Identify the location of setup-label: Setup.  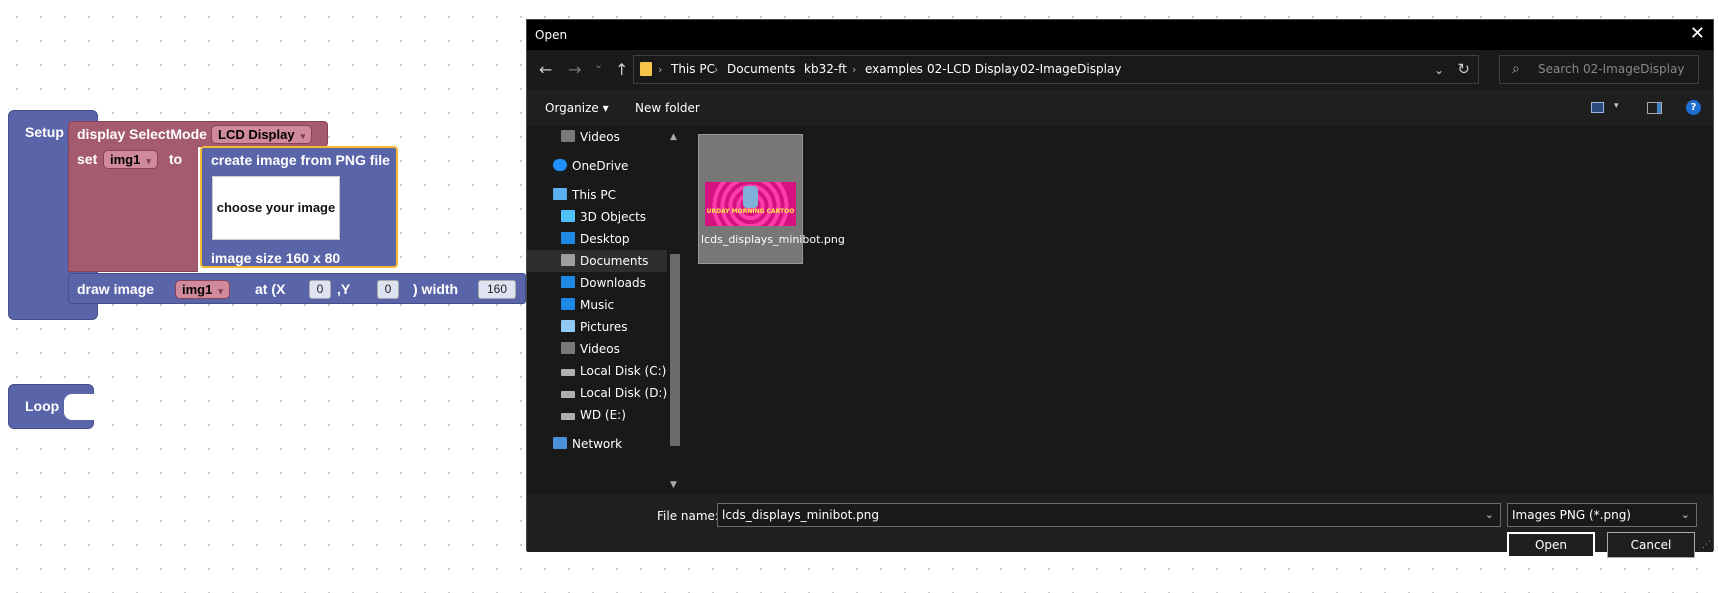
(44, 132).